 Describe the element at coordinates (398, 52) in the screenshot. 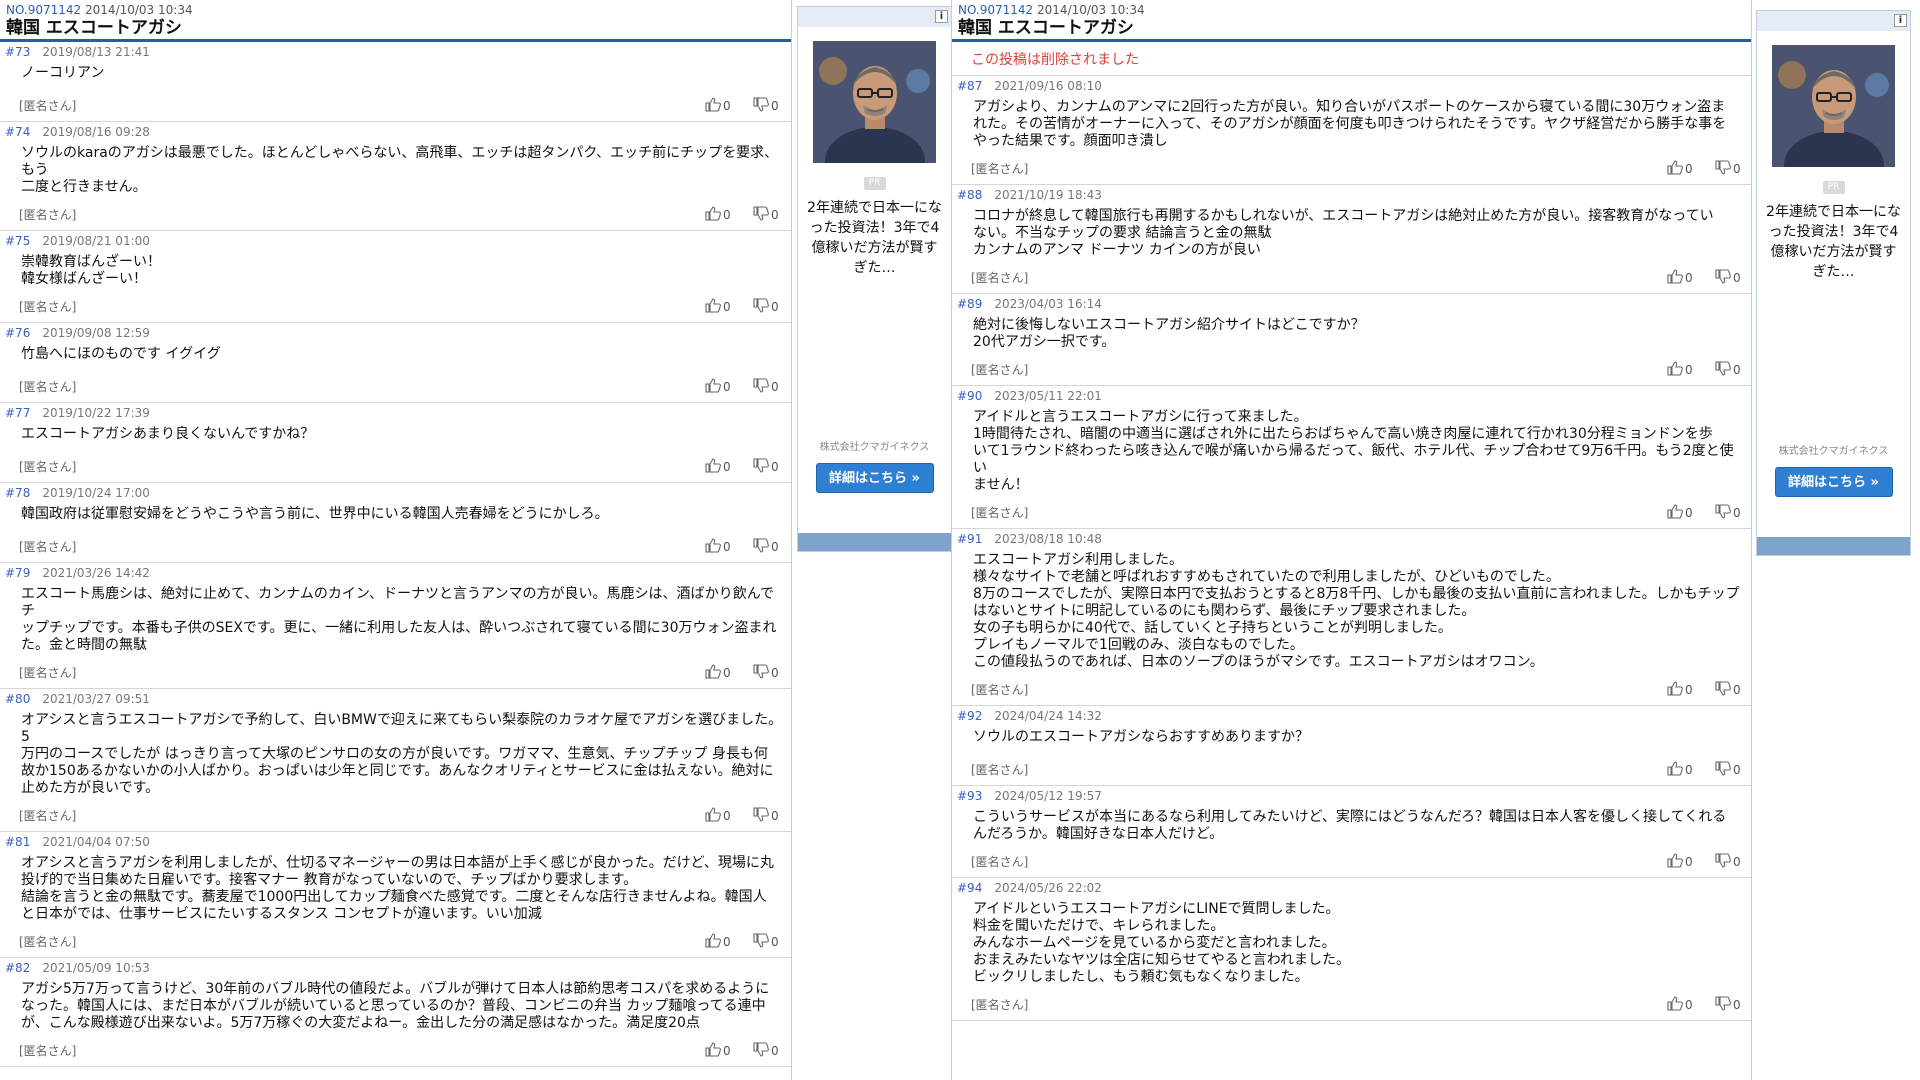

I see `post-header: #73 2019/08/13 21:41` at that location.